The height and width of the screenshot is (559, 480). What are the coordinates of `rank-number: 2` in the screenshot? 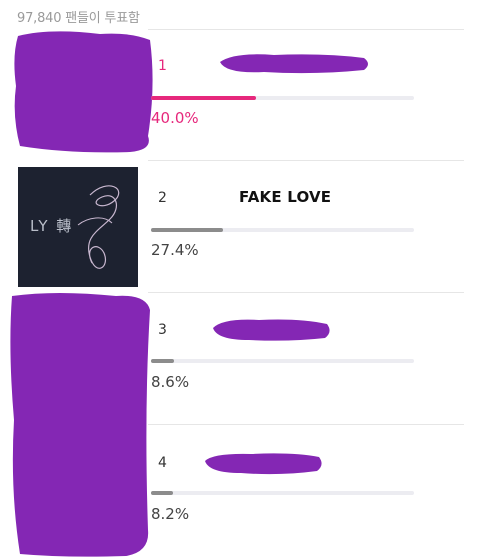 It's located at (162, 198).